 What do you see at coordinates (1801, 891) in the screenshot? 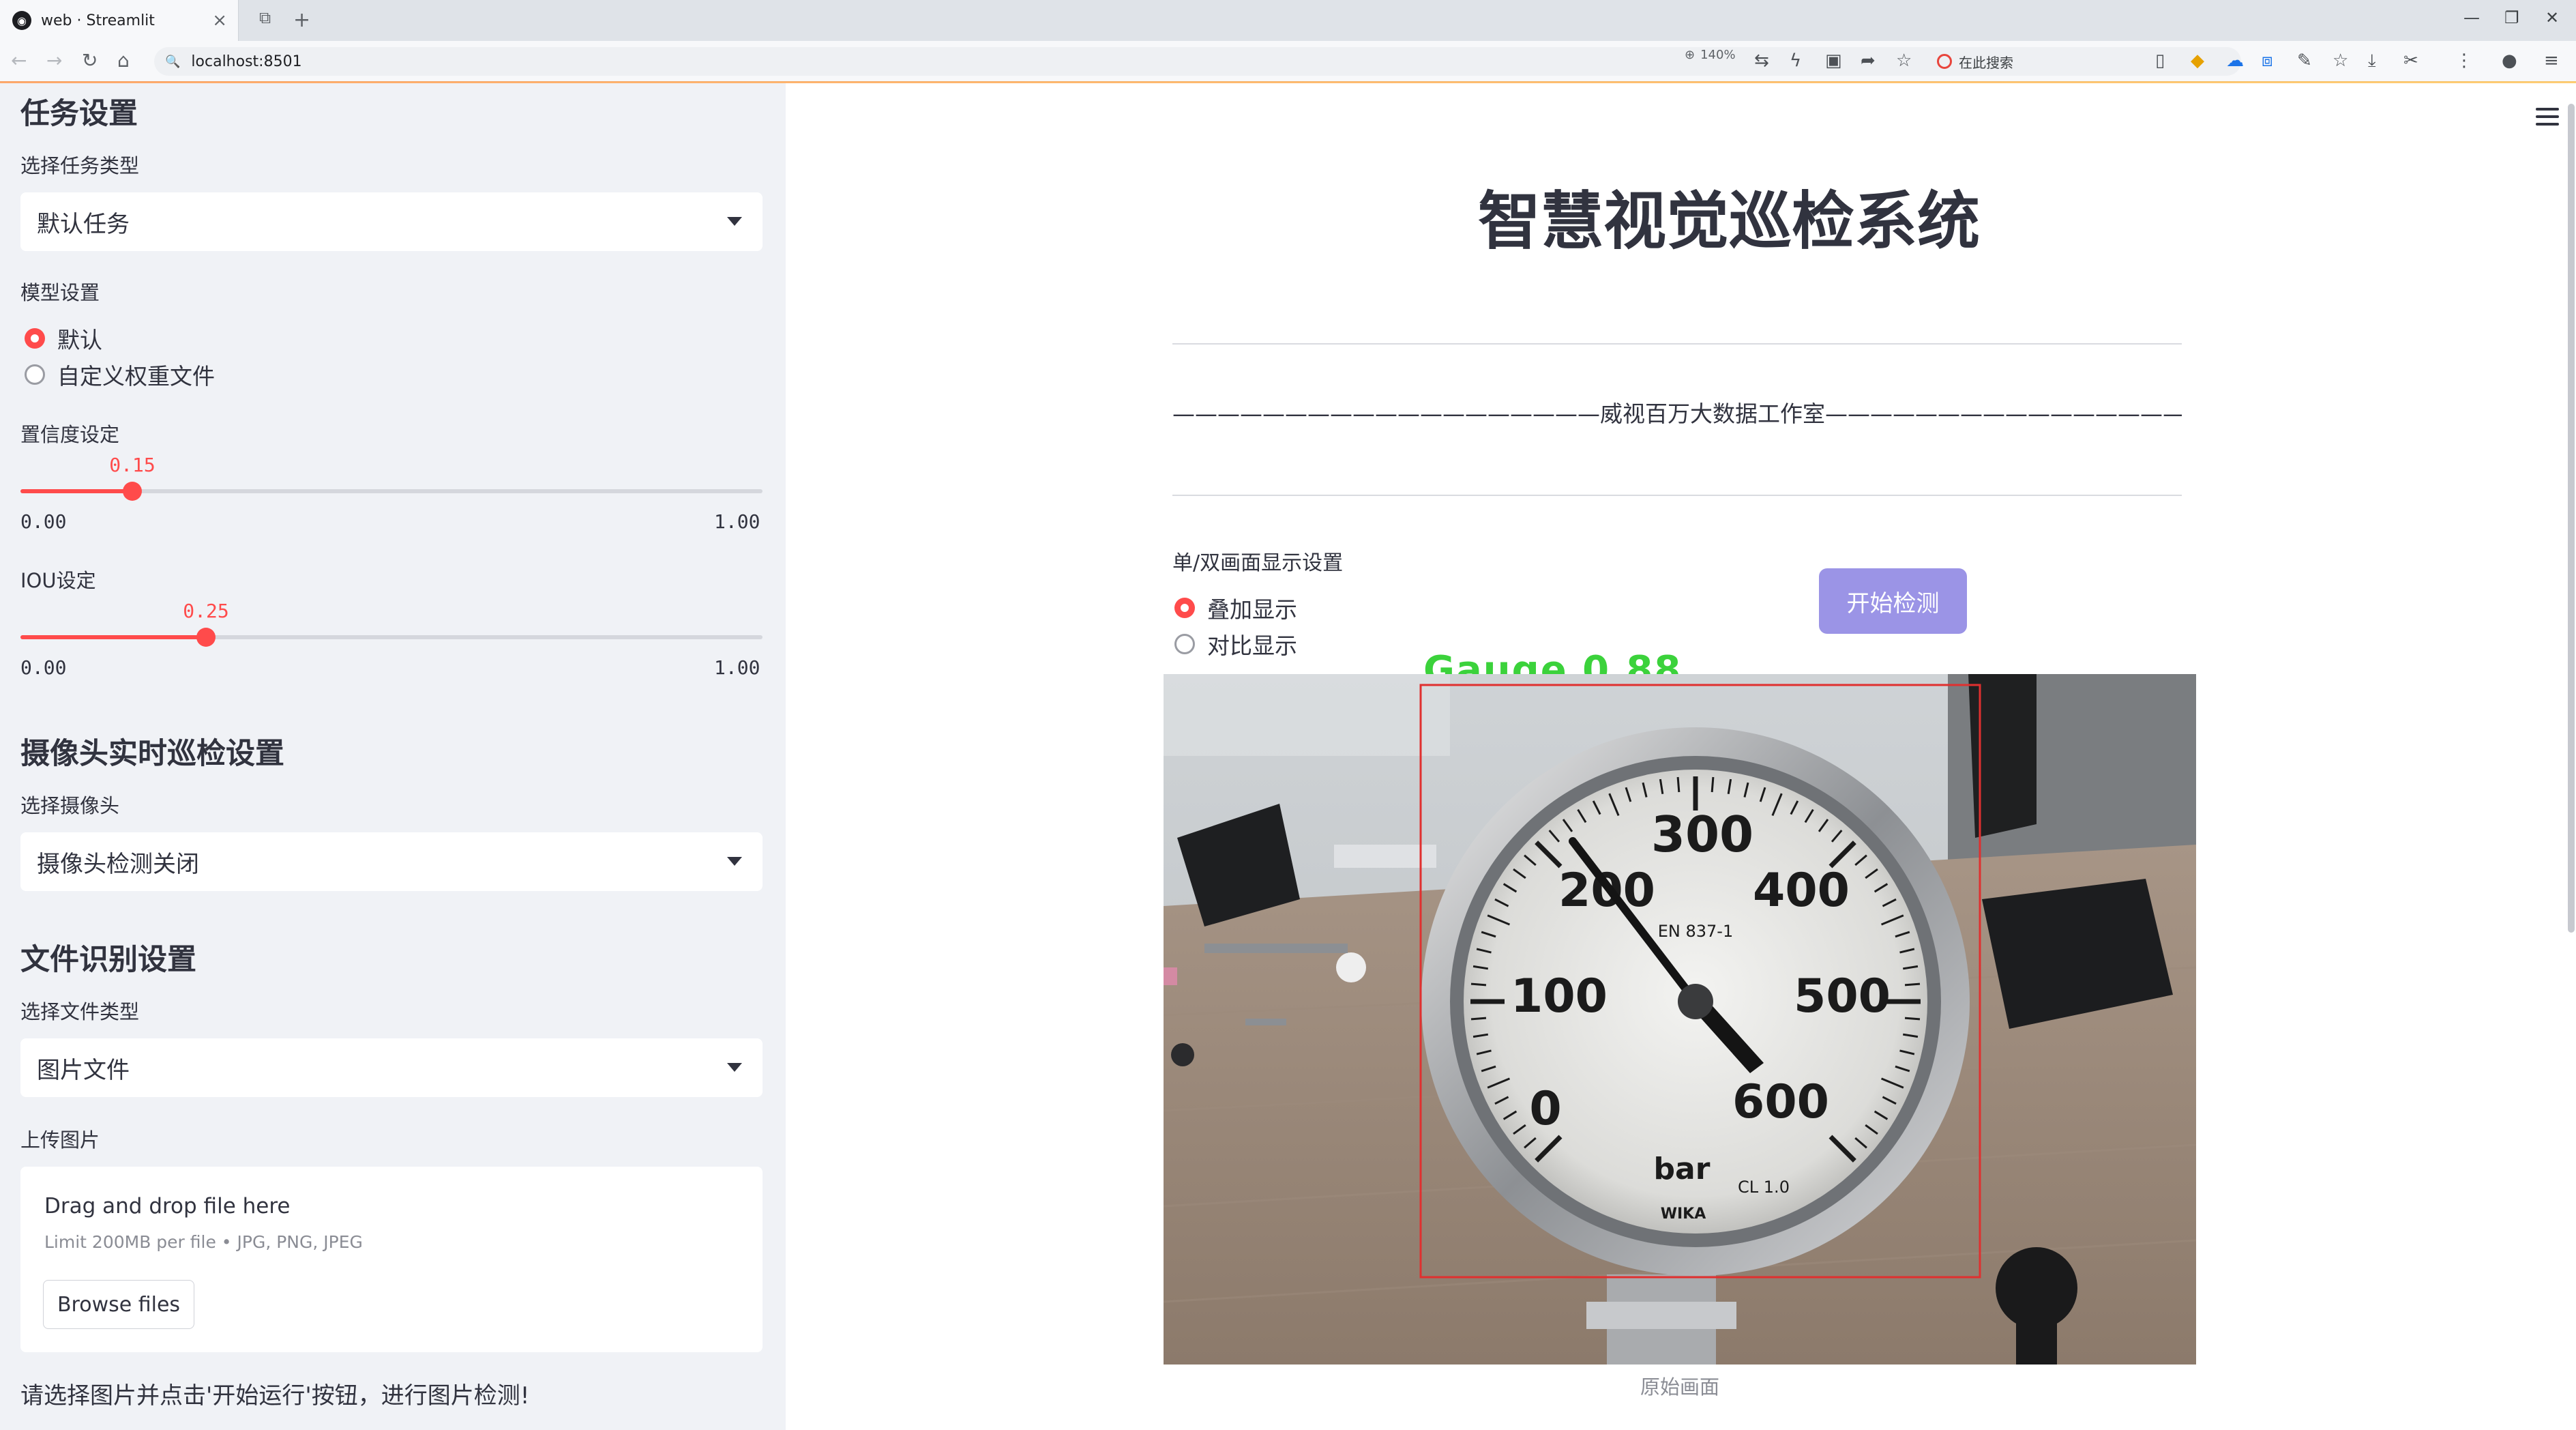
I see `gauge-number: 400` at bounding box center [1801, 891].